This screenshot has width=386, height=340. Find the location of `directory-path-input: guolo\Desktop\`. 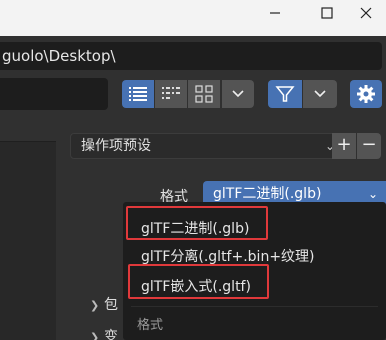

directory-path-input: guolo\Desktop\ is located at coordinates (191, 56).